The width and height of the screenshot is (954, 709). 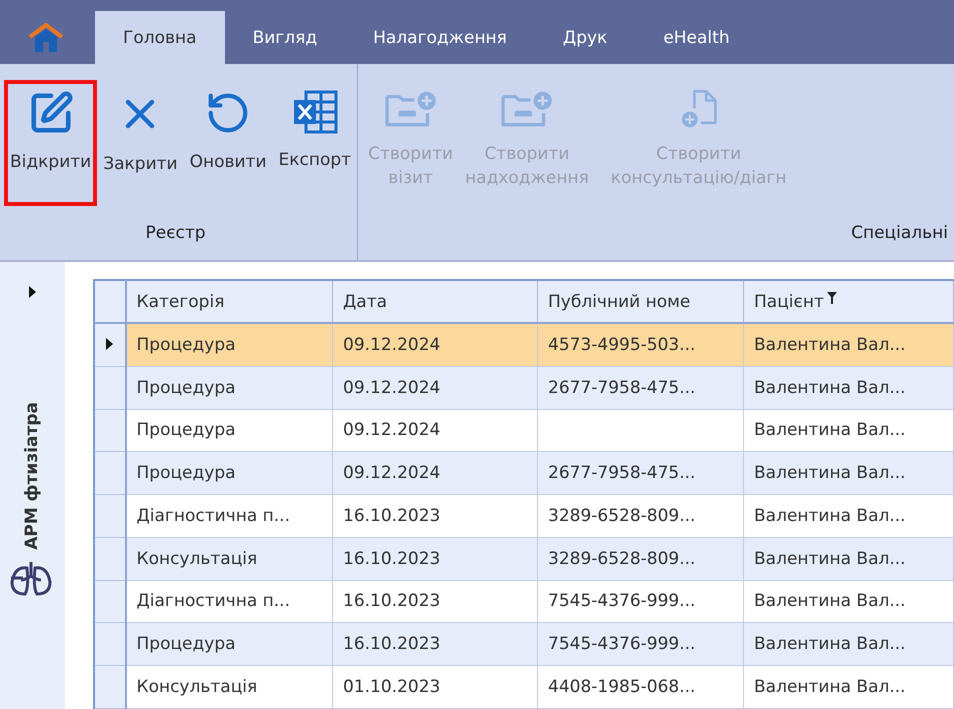 What do you see at coordinates (110, 301) in the screenshot?
I see `grid-corner` at bounding box center [110, 301].